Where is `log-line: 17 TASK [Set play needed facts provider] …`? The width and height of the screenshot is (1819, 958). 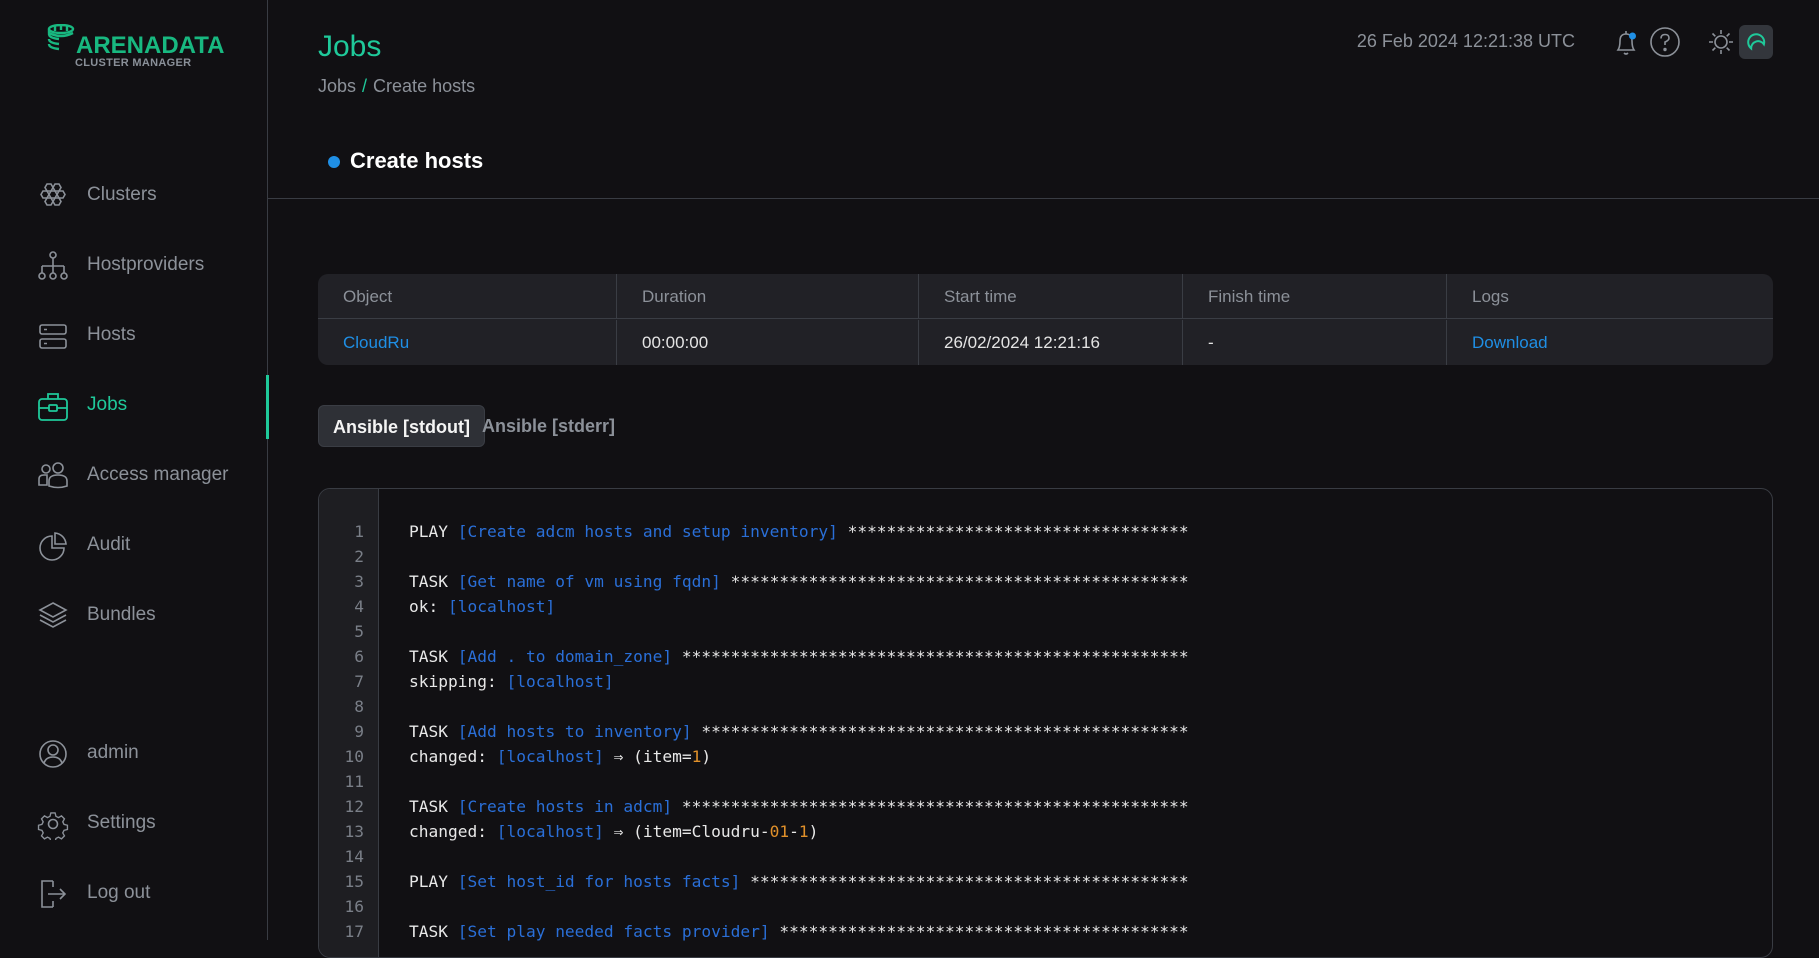
log-line: 17 TASK [Set play needed facts provider] … is located at coordinates (1058, 931).